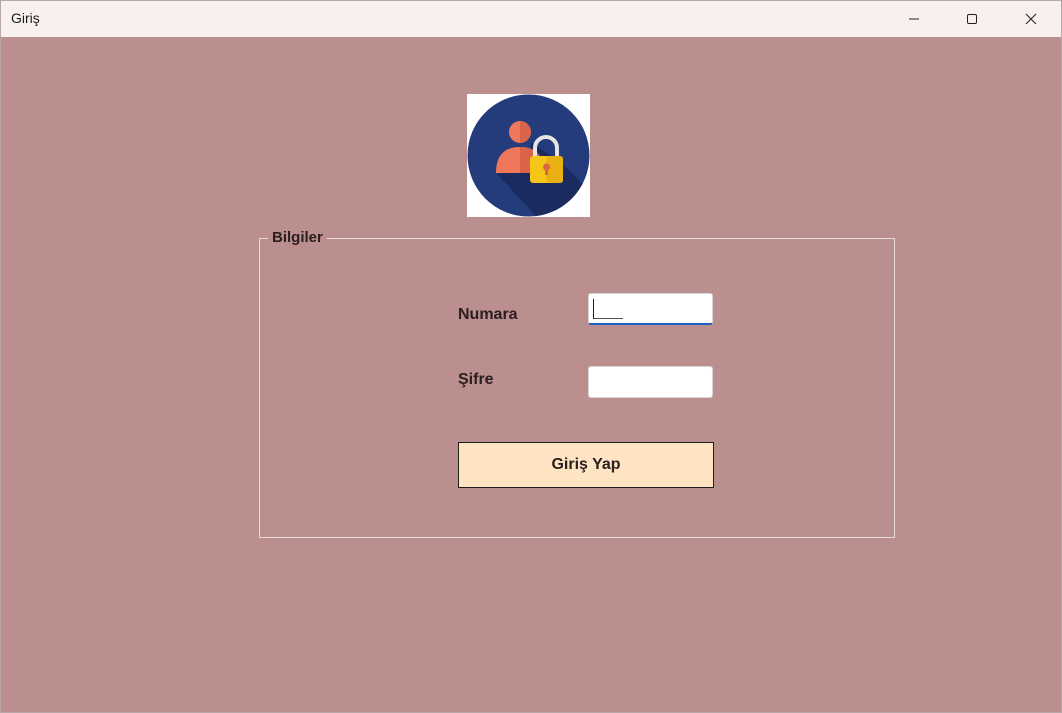 The image size is (1062, 713). I want to click on user-lock-icon, so click(528, 155).